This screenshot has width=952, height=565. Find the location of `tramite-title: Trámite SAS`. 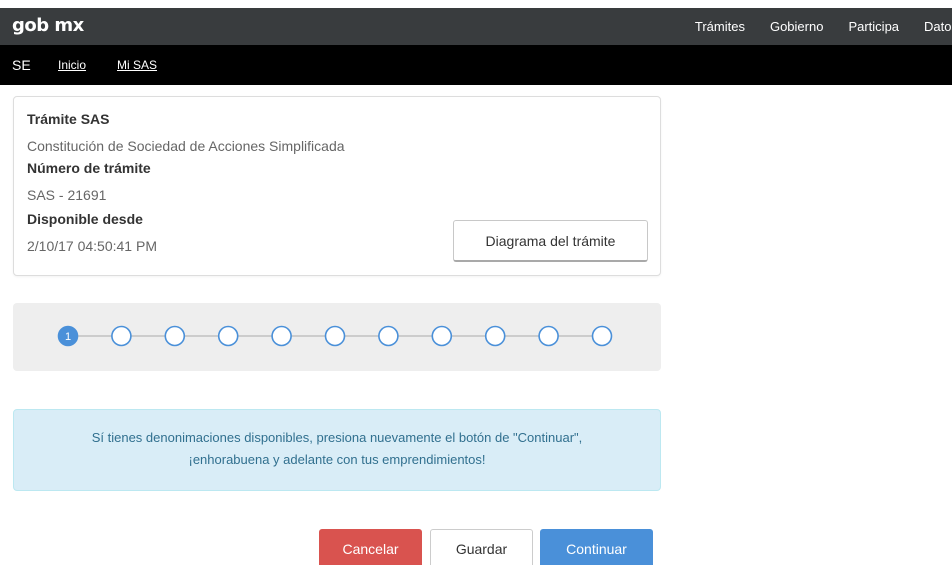

tramite-title: Trámite SAS is located at coordinates (68, 119).